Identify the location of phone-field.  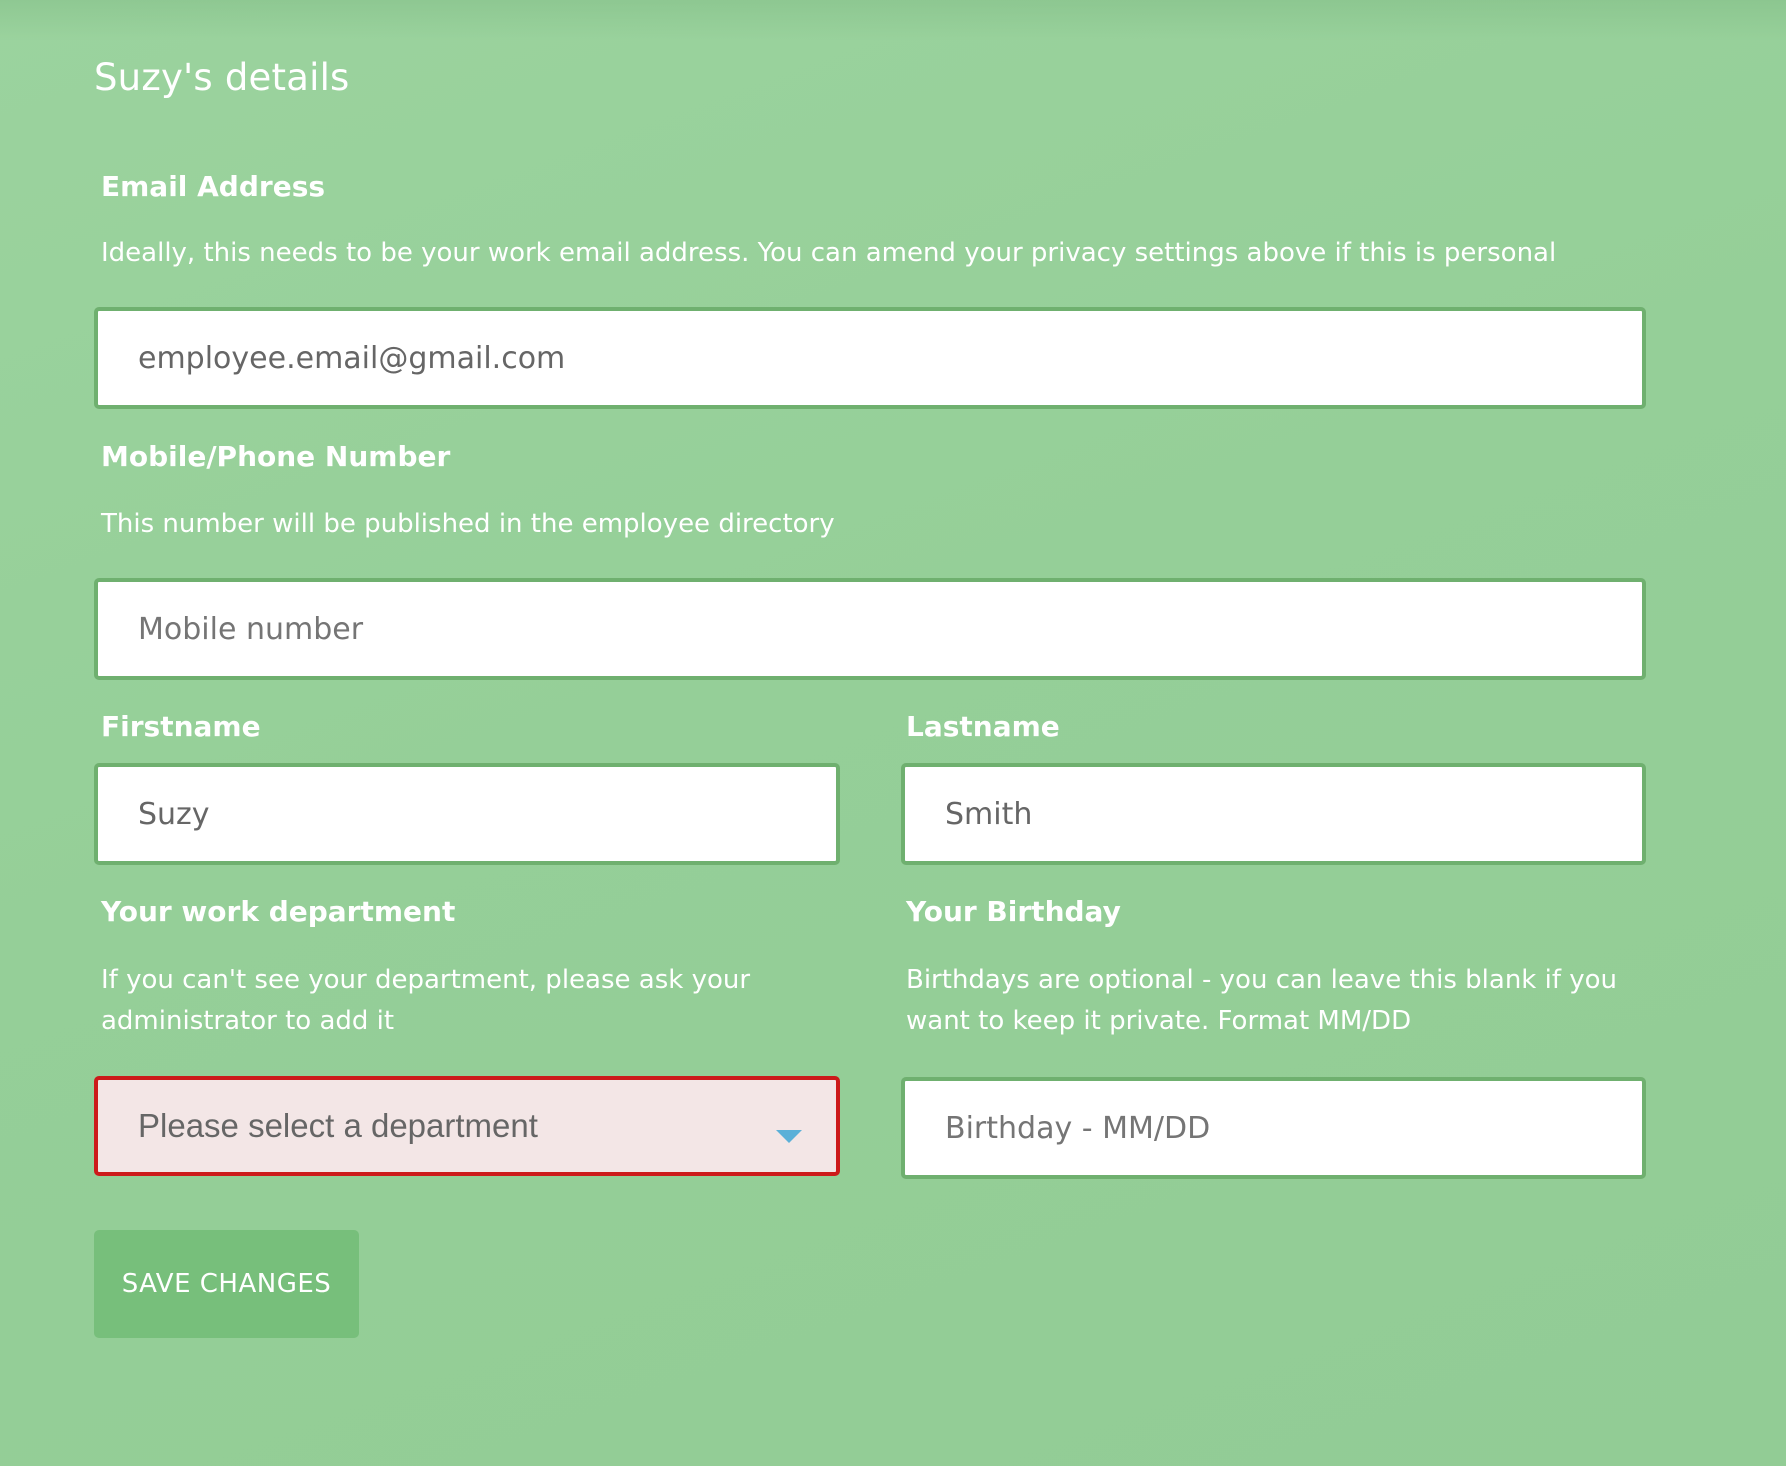
(870, 629).